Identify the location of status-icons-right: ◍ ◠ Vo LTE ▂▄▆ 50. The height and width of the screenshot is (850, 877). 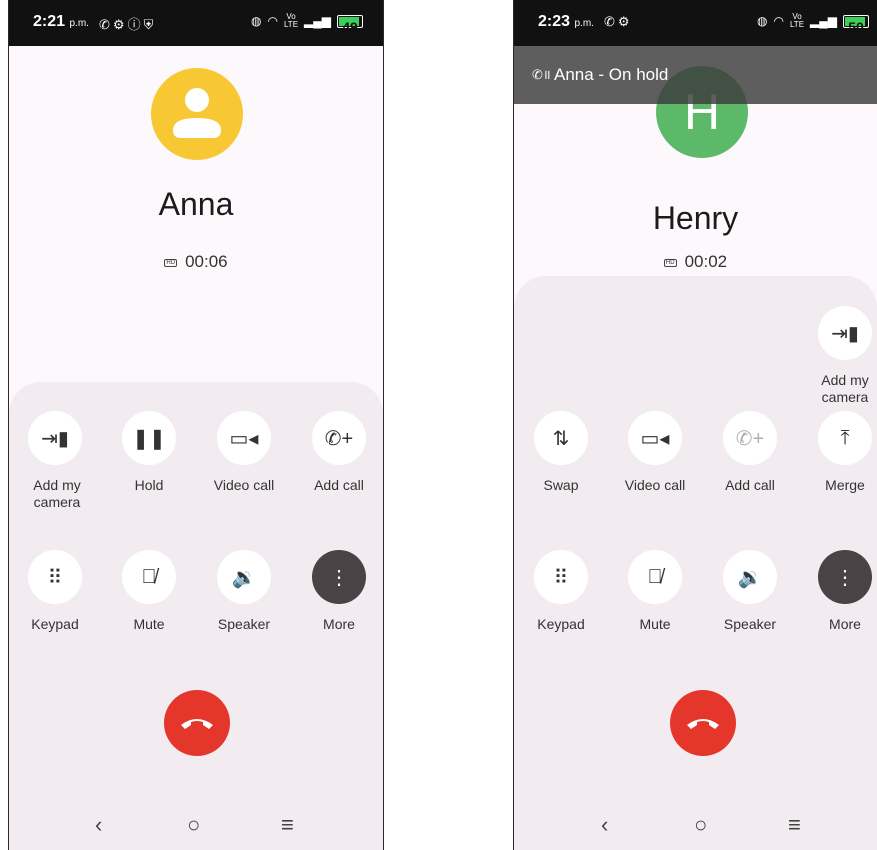
(812, 23).